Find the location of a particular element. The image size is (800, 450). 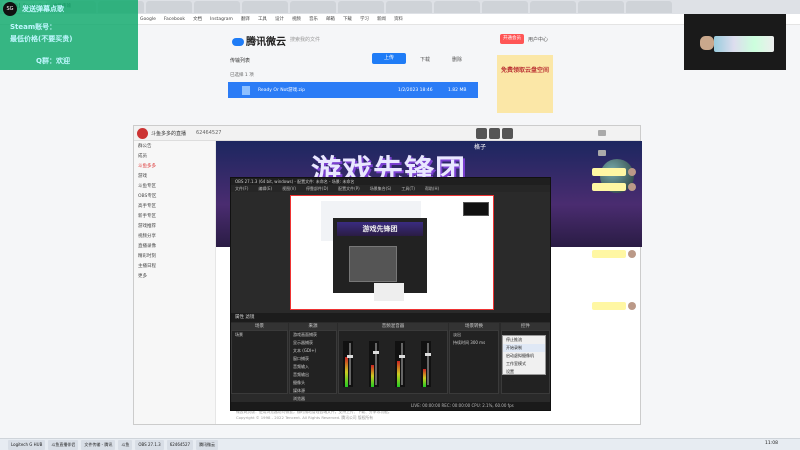

sidebar-item: 高手专区 is located at coordinates (174, 206).